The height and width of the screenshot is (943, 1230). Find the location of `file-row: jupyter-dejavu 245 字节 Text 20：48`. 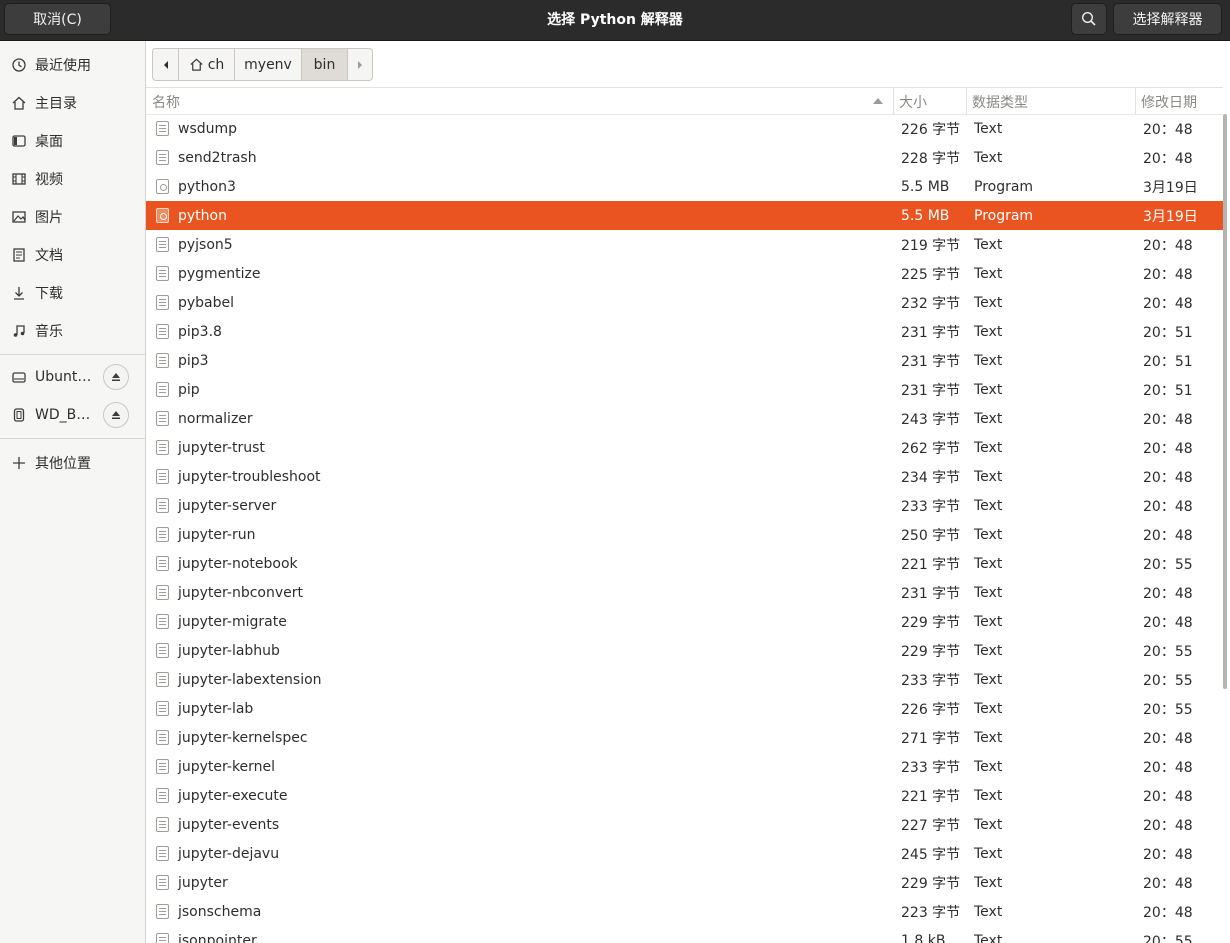

file-row: jupyter-dejavu 245 字节 Text 20：48 is located at coordinates (686, 853).